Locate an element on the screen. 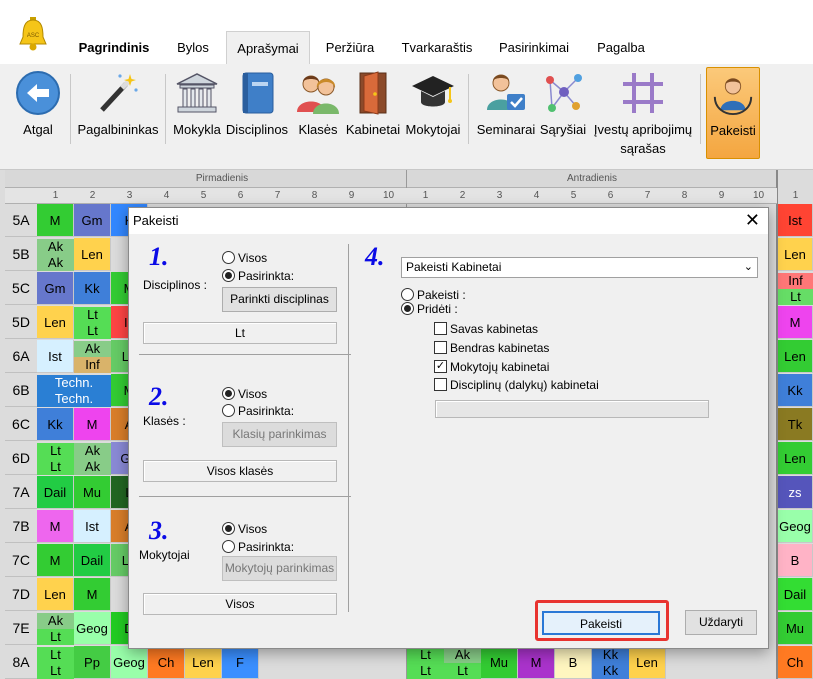 The width and height of the screenshot is (813, 679). atgal-button: Atgal is located at coordinates (38, 117).